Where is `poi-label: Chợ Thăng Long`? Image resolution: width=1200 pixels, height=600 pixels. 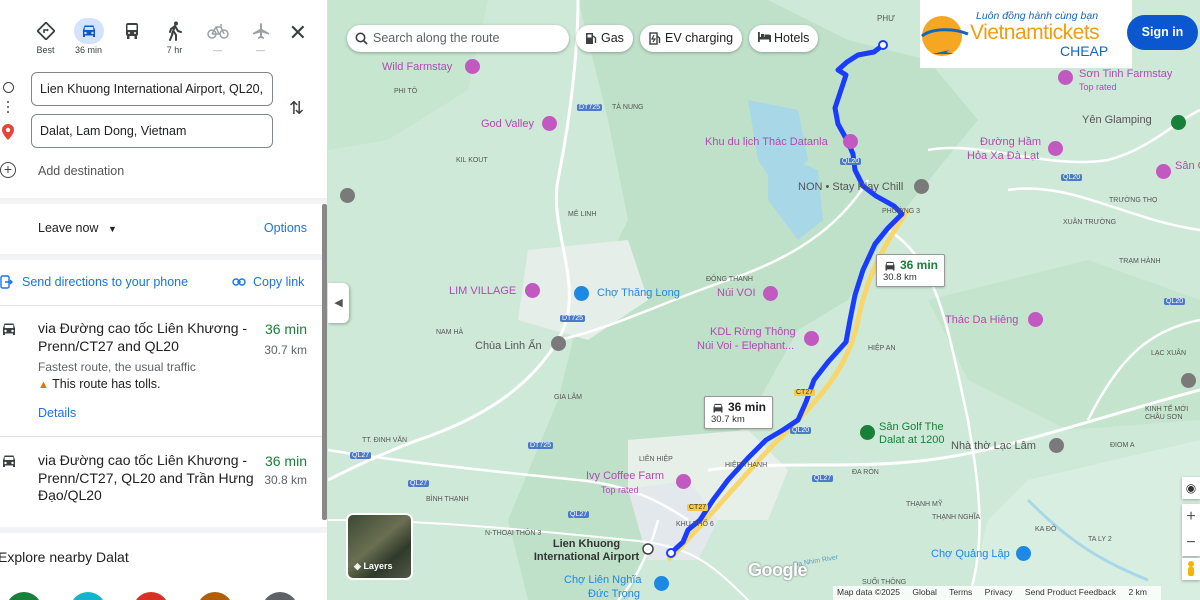
poi-label: Chợ Thăng Long is located at coordinates (638, 293).